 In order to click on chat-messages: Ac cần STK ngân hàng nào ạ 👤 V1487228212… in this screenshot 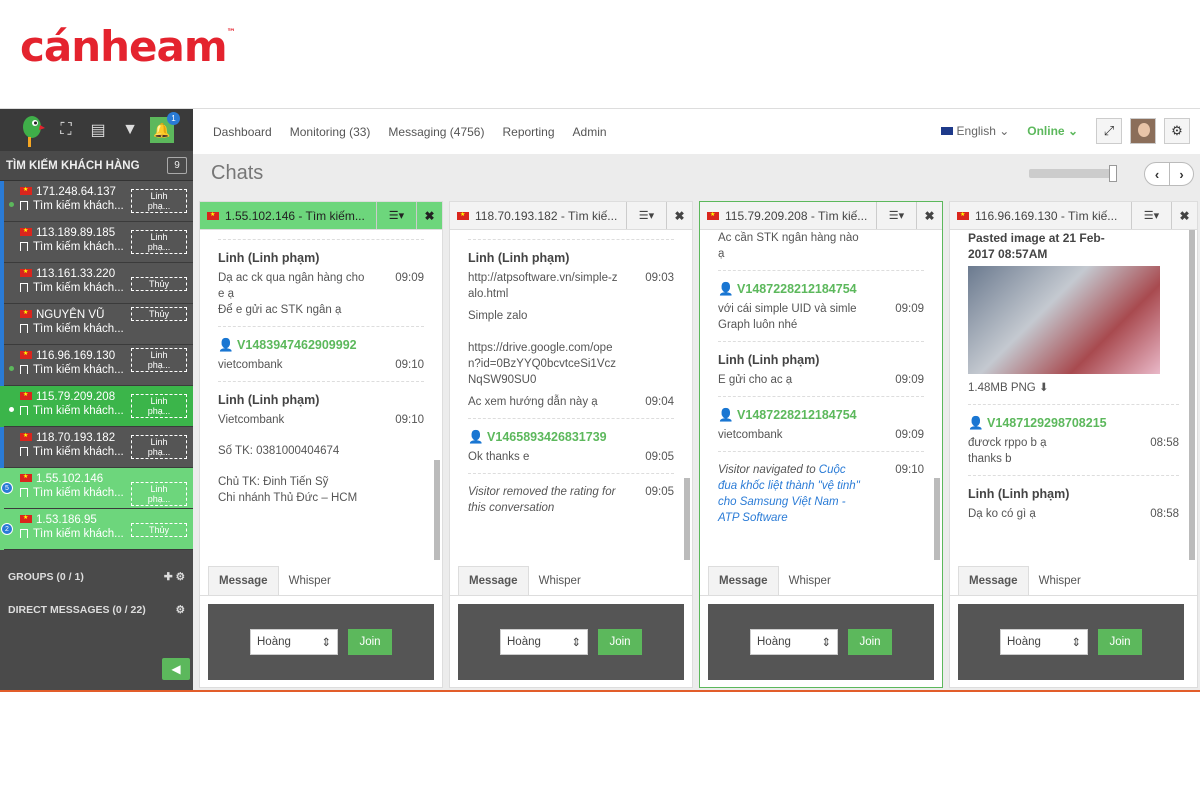, I will do `click(821, 396)`.